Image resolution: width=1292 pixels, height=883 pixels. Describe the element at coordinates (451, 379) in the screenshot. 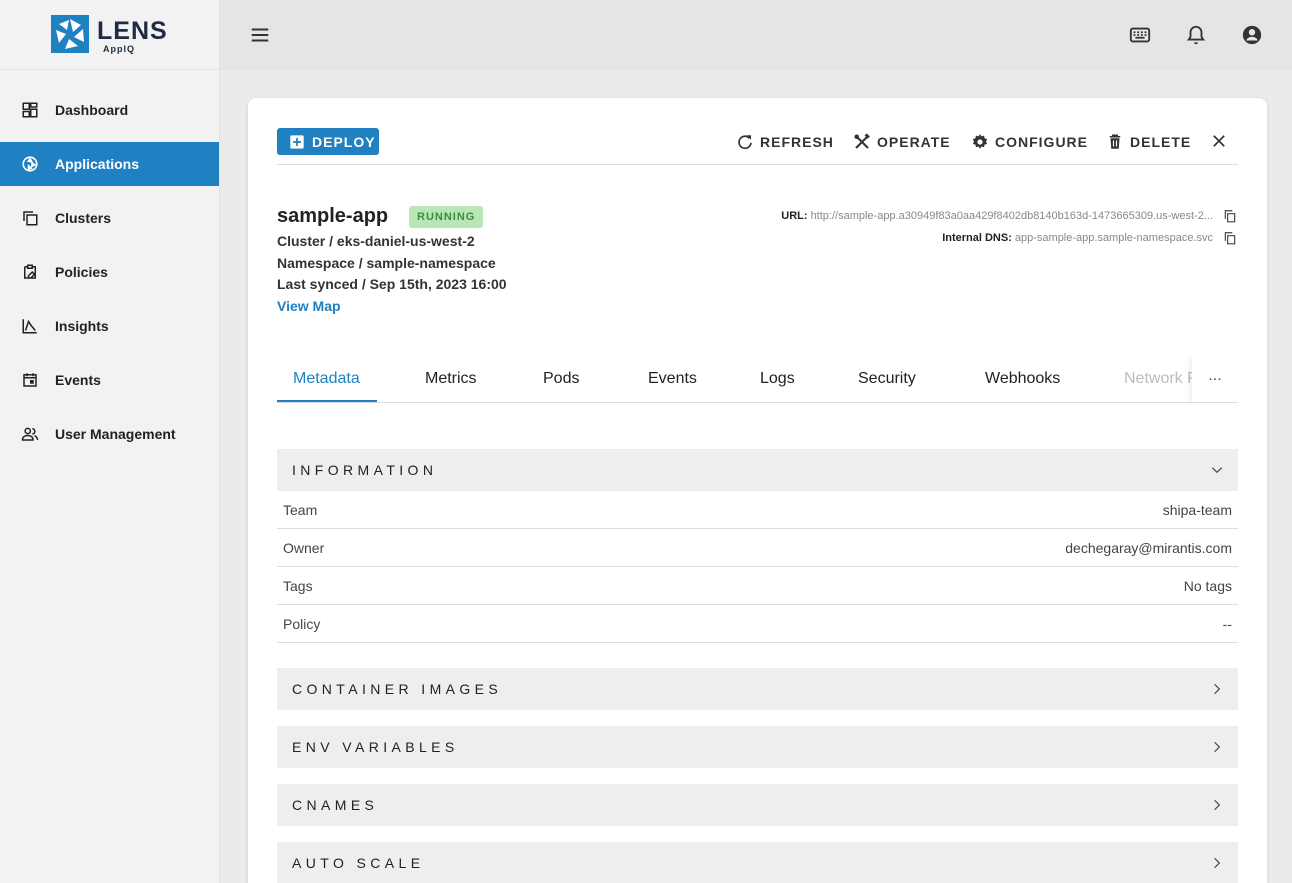

I see `tab-metrics: Metrics` at that location.